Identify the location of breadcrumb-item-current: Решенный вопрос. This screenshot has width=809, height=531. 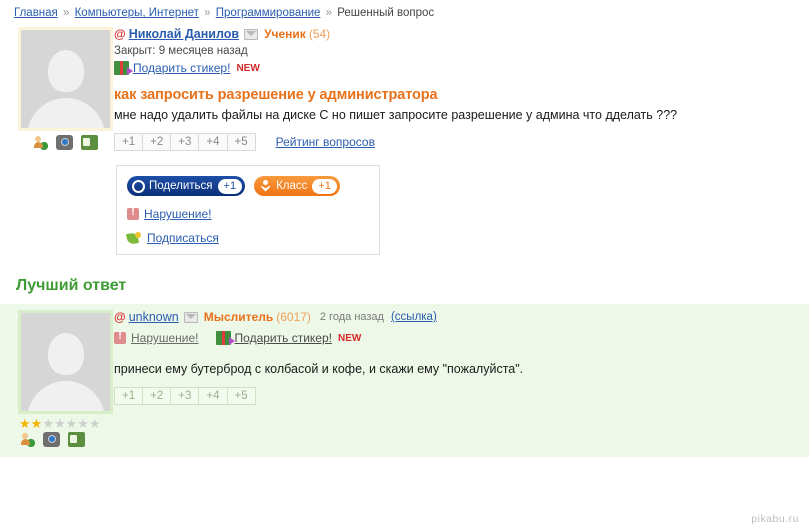
(386, 13).